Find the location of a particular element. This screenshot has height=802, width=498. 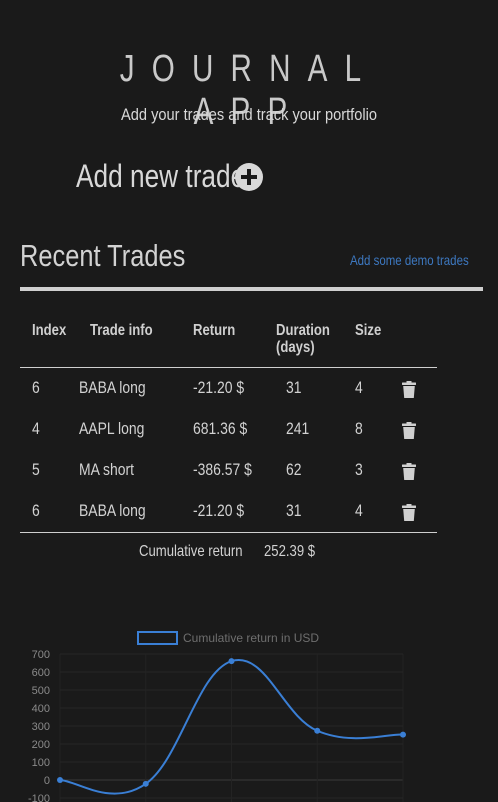

table-row: 5 MA short -386.57 $ 62 3 is located at coordinates (249, 470).